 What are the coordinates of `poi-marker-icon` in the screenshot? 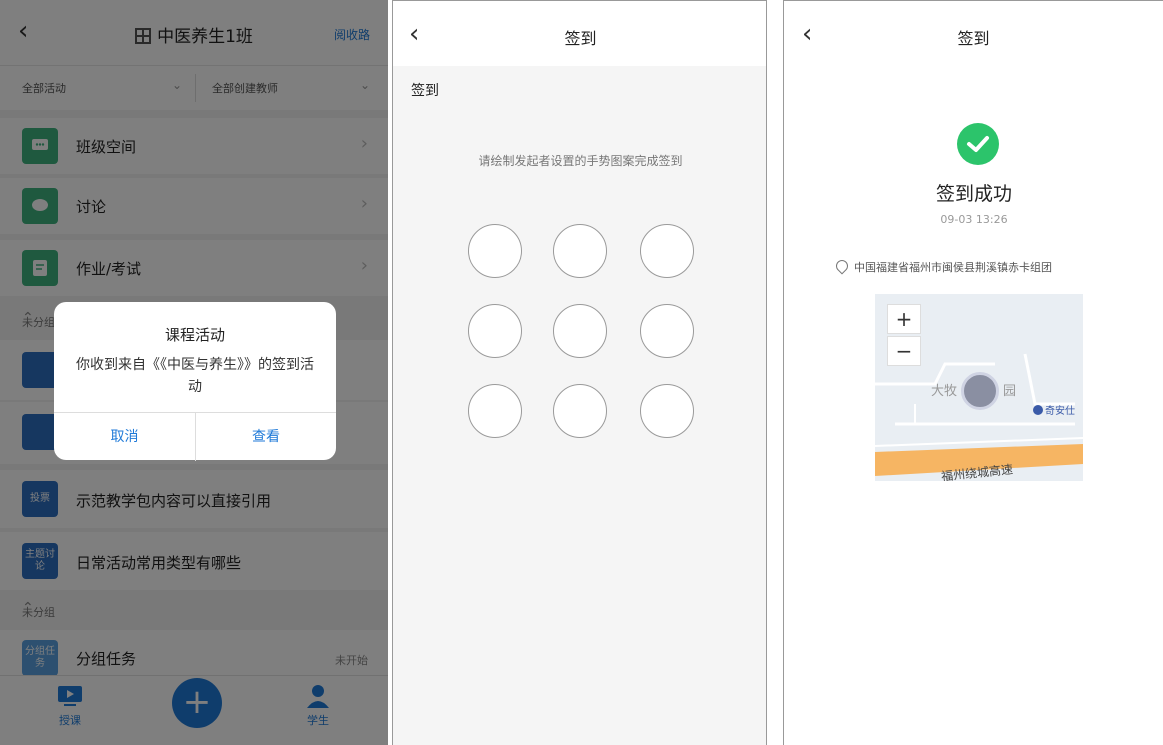 It's located at (1038, 410).